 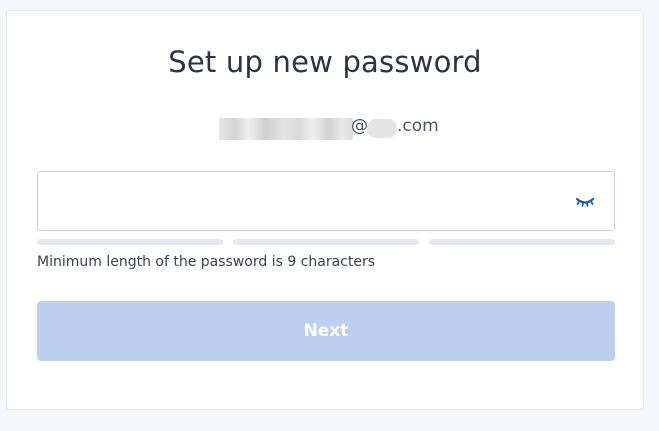 What do you see at coordinates (302, 202) in the screenshot?
I see `password-input` at bounding box center [302, 202].